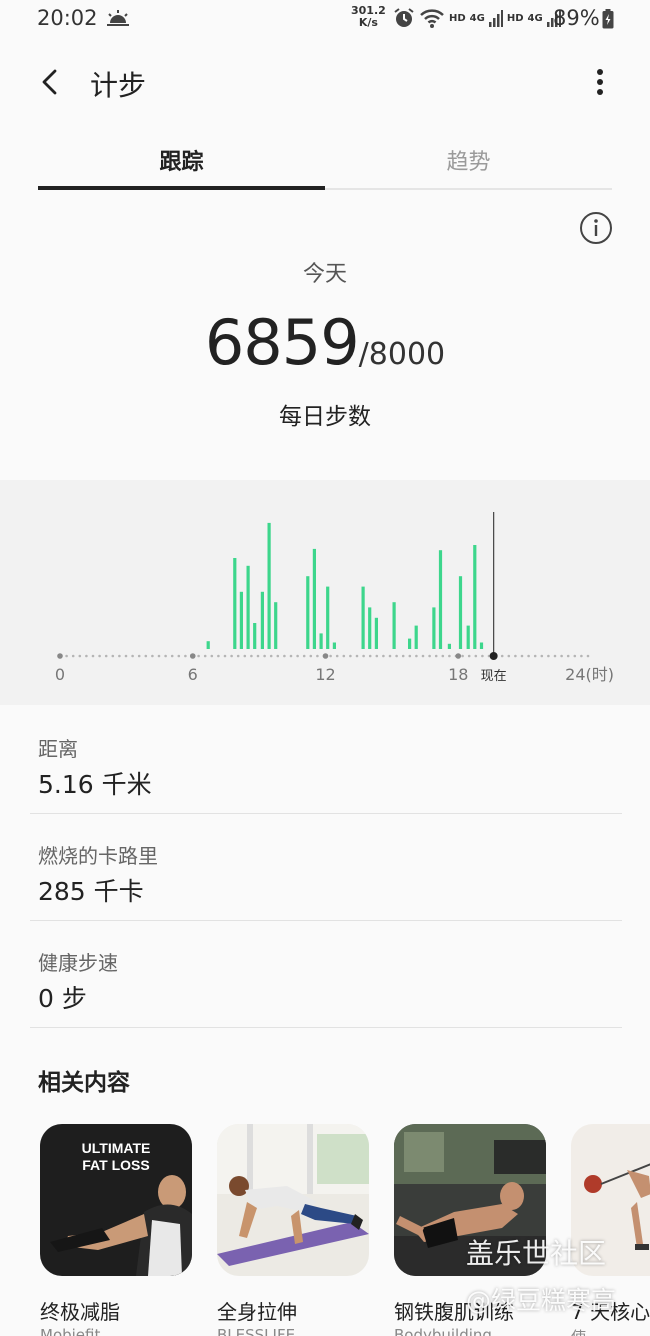 Image resolution: width=650 pixels, height=1336 pixels. Describe the element at coordinates (91, 891) in the screenshot. I see `metric-value: 285 千卡` at that location.